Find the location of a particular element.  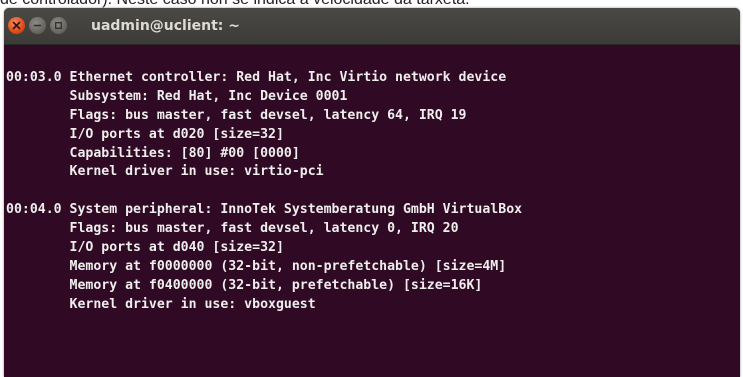

terminal-output-line: Subsystem: Red Hat, Inc Device 0001 is located at coordinates (177, 96).